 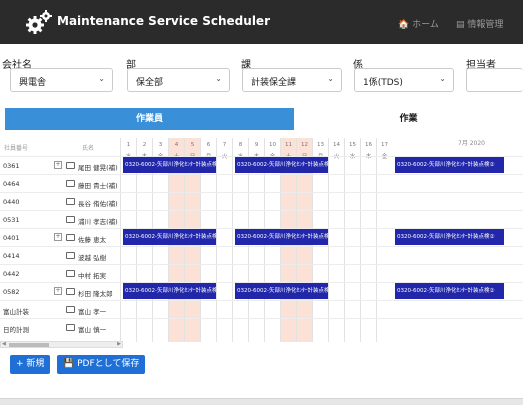 I want to click on nav-home-label: ホーム, so click(x=425, y=25).